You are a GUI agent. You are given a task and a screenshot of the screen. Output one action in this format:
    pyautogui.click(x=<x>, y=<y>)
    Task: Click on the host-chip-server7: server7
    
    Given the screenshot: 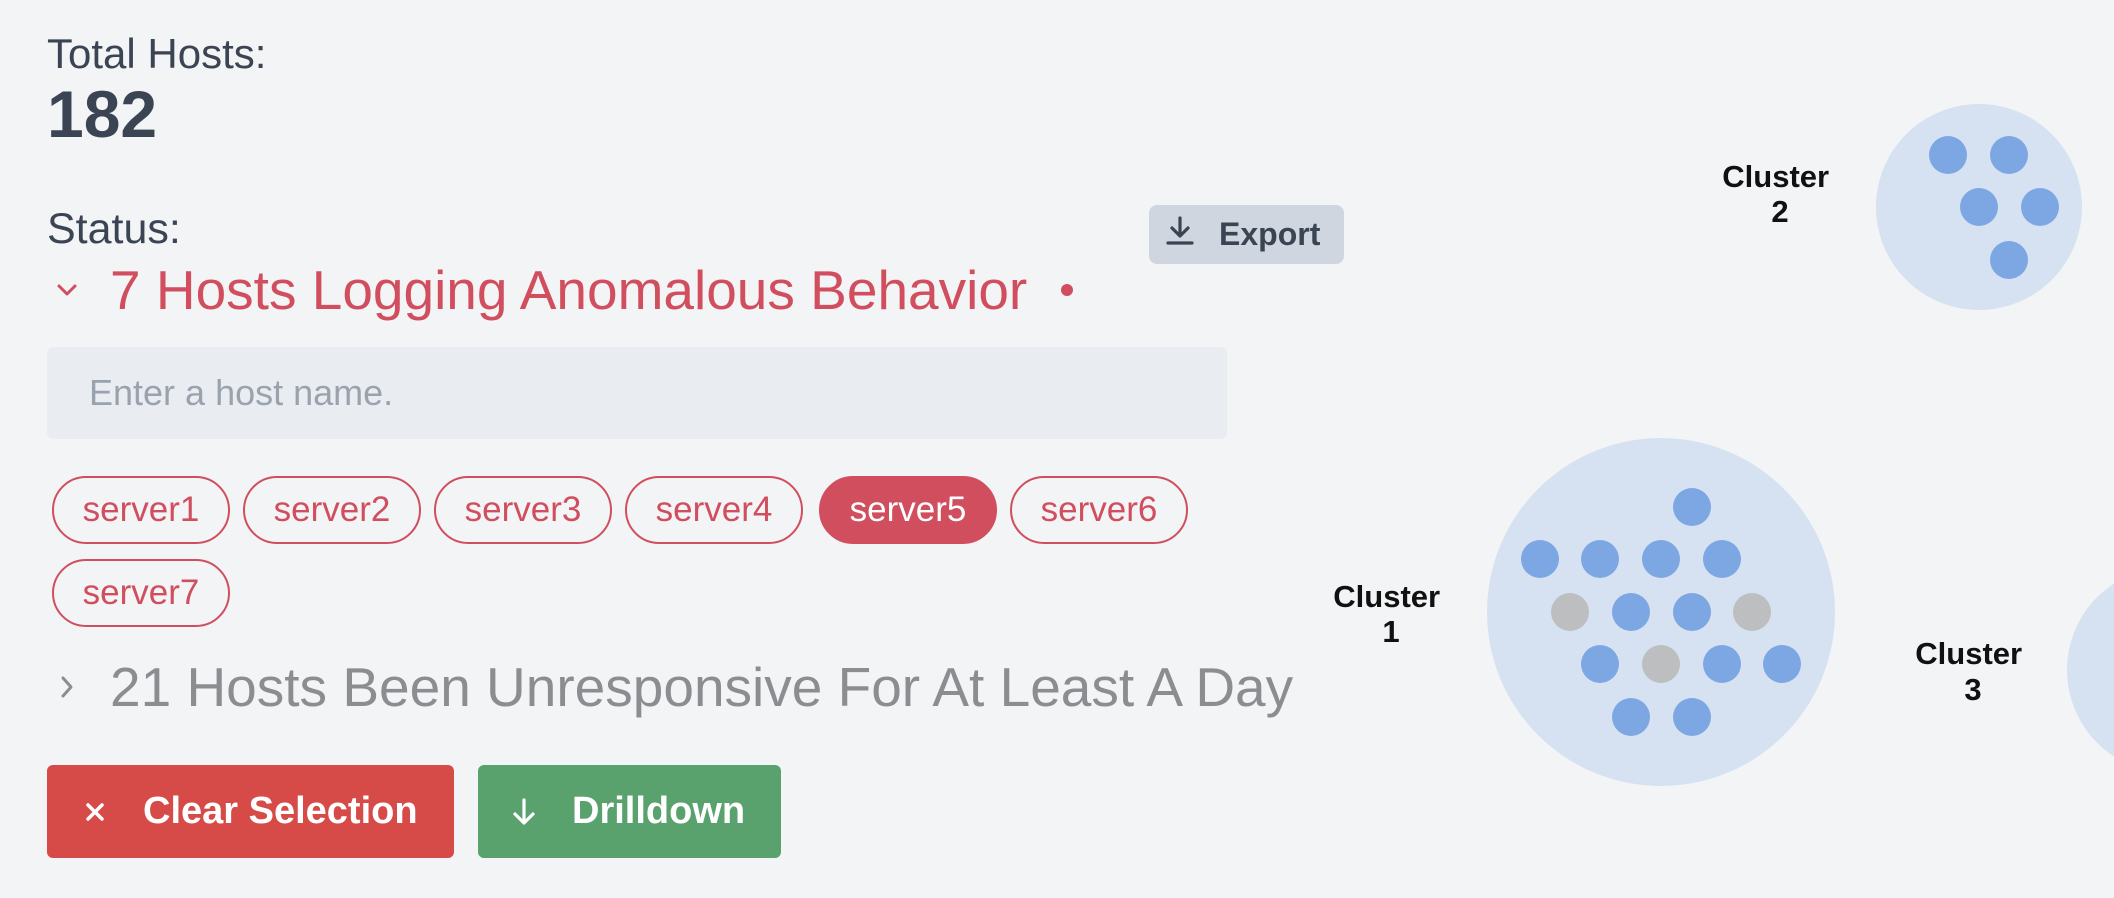 What is the action you would take?
    pyautogui.click(x=141, y=593)
    